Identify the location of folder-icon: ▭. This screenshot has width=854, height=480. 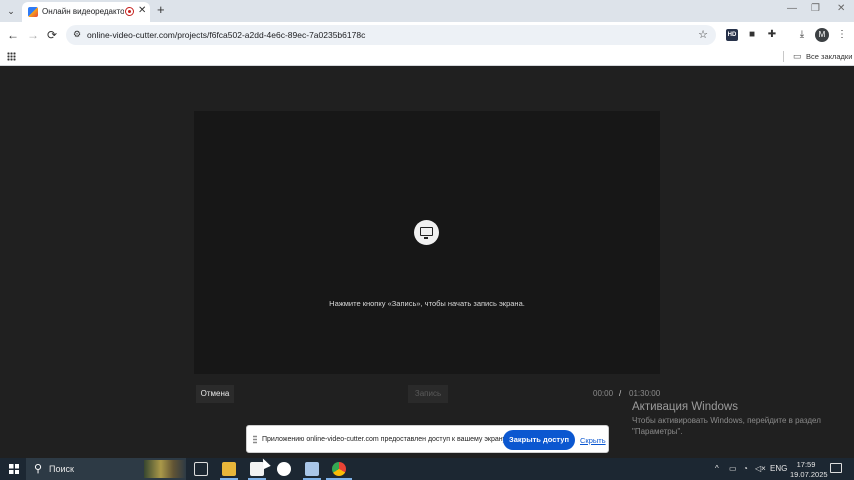
(797, 56).